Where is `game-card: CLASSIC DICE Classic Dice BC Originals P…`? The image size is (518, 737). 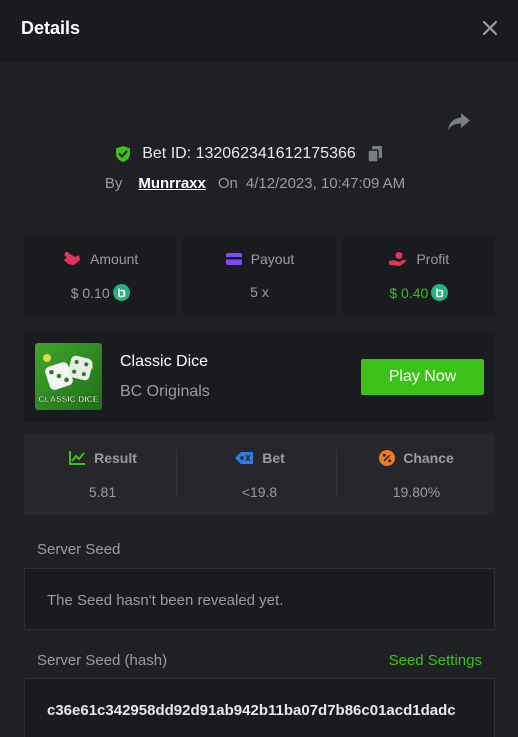
game-card: CLASSIC DICE Classic Dice BC Originals P… is located at coordinates (259, 377).